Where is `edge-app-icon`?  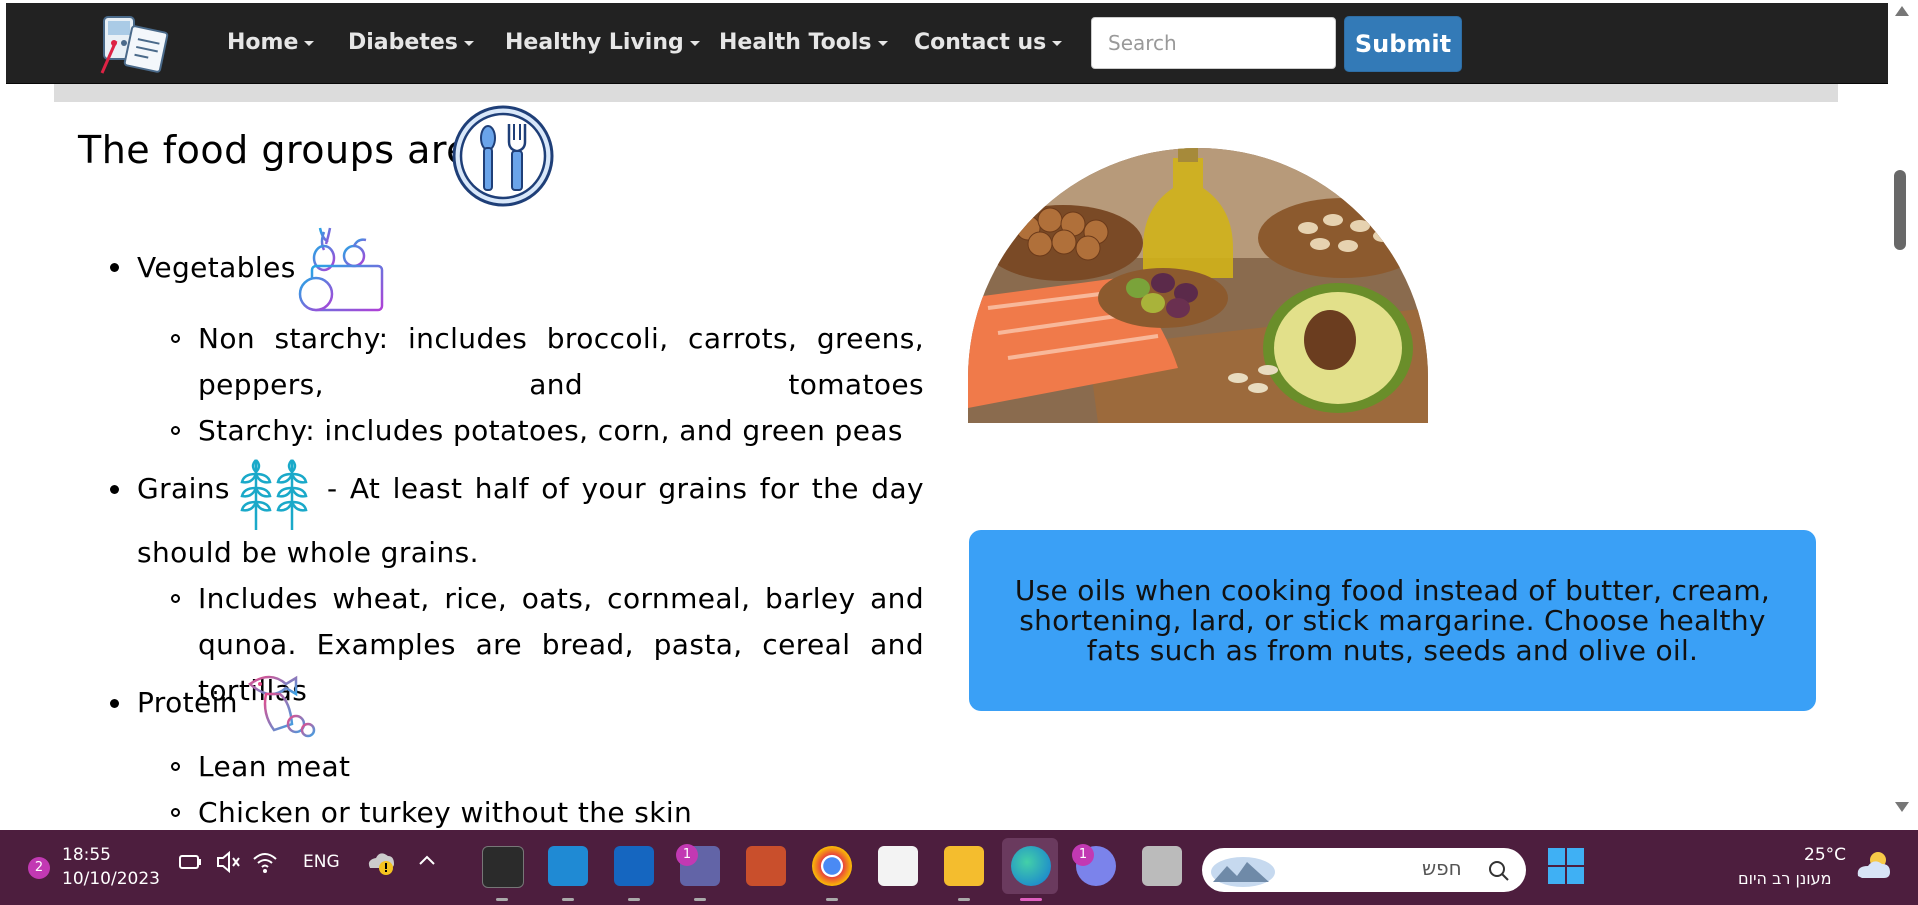 edge-app-icon is located at coordinates (1031, 866).